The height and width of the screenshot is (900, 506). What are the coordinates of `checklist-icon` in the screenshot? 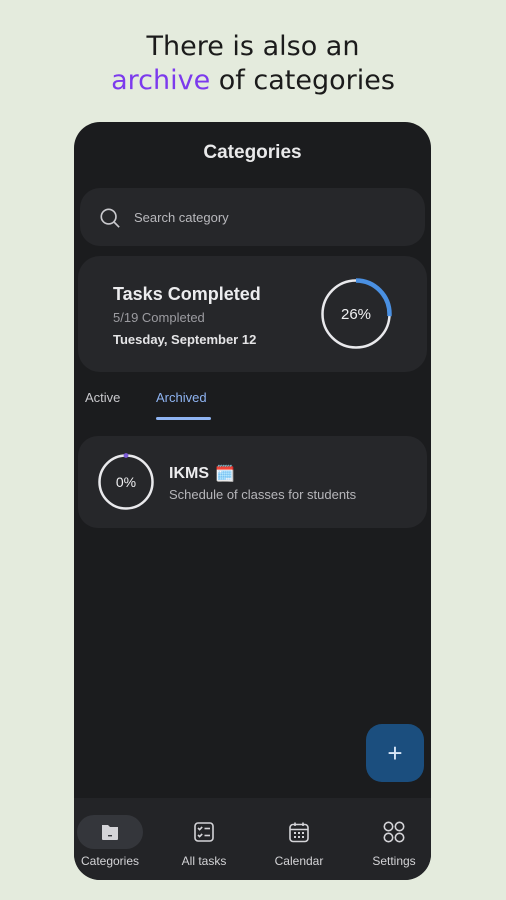 It's located at (204, 832).